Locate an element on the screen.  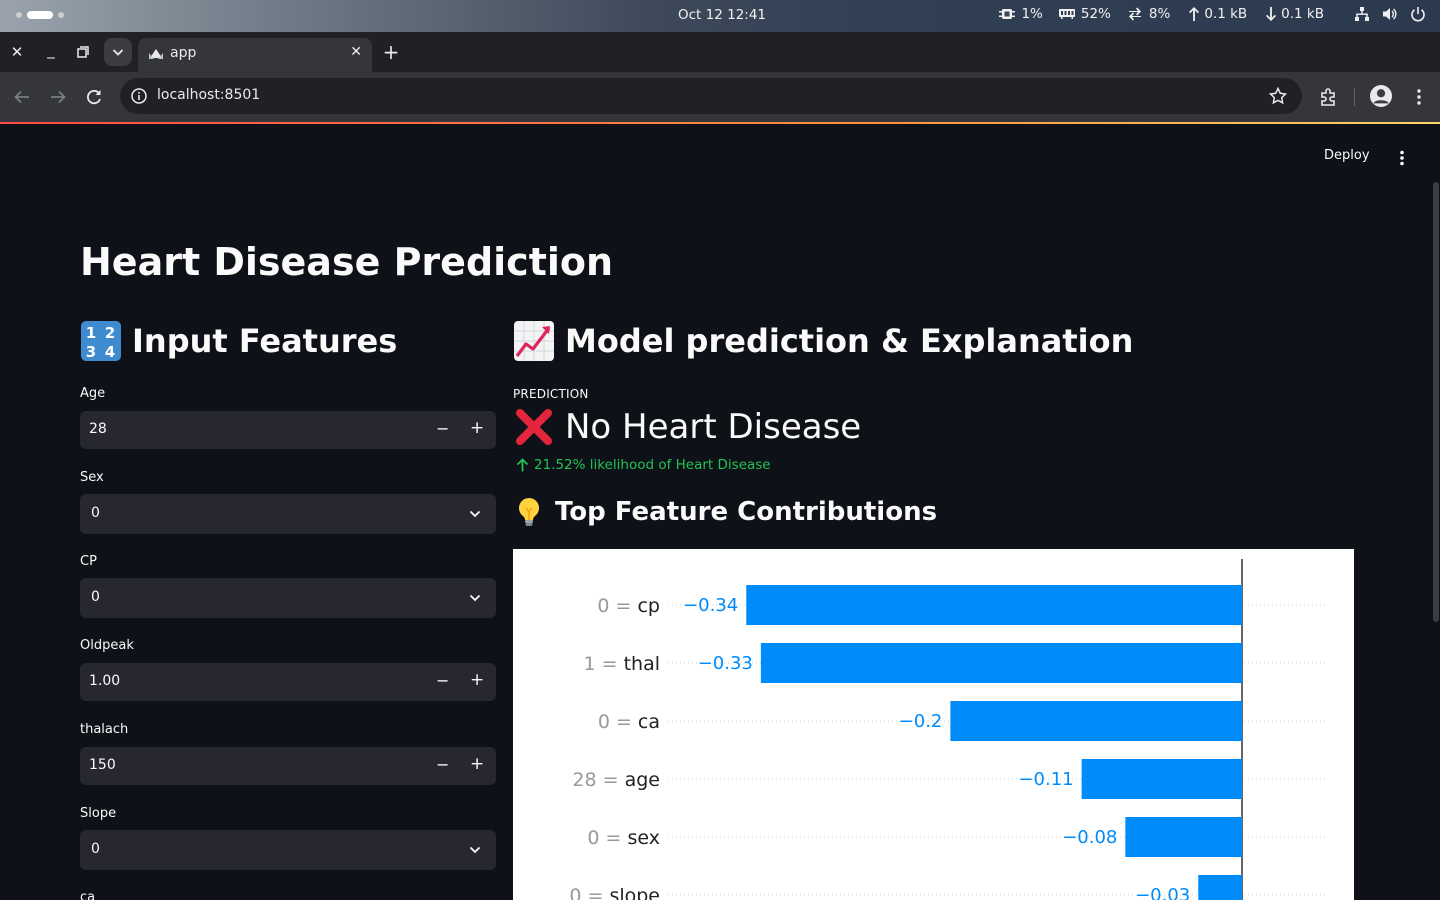
cpu-icon is located at coordinates (1007, 14).